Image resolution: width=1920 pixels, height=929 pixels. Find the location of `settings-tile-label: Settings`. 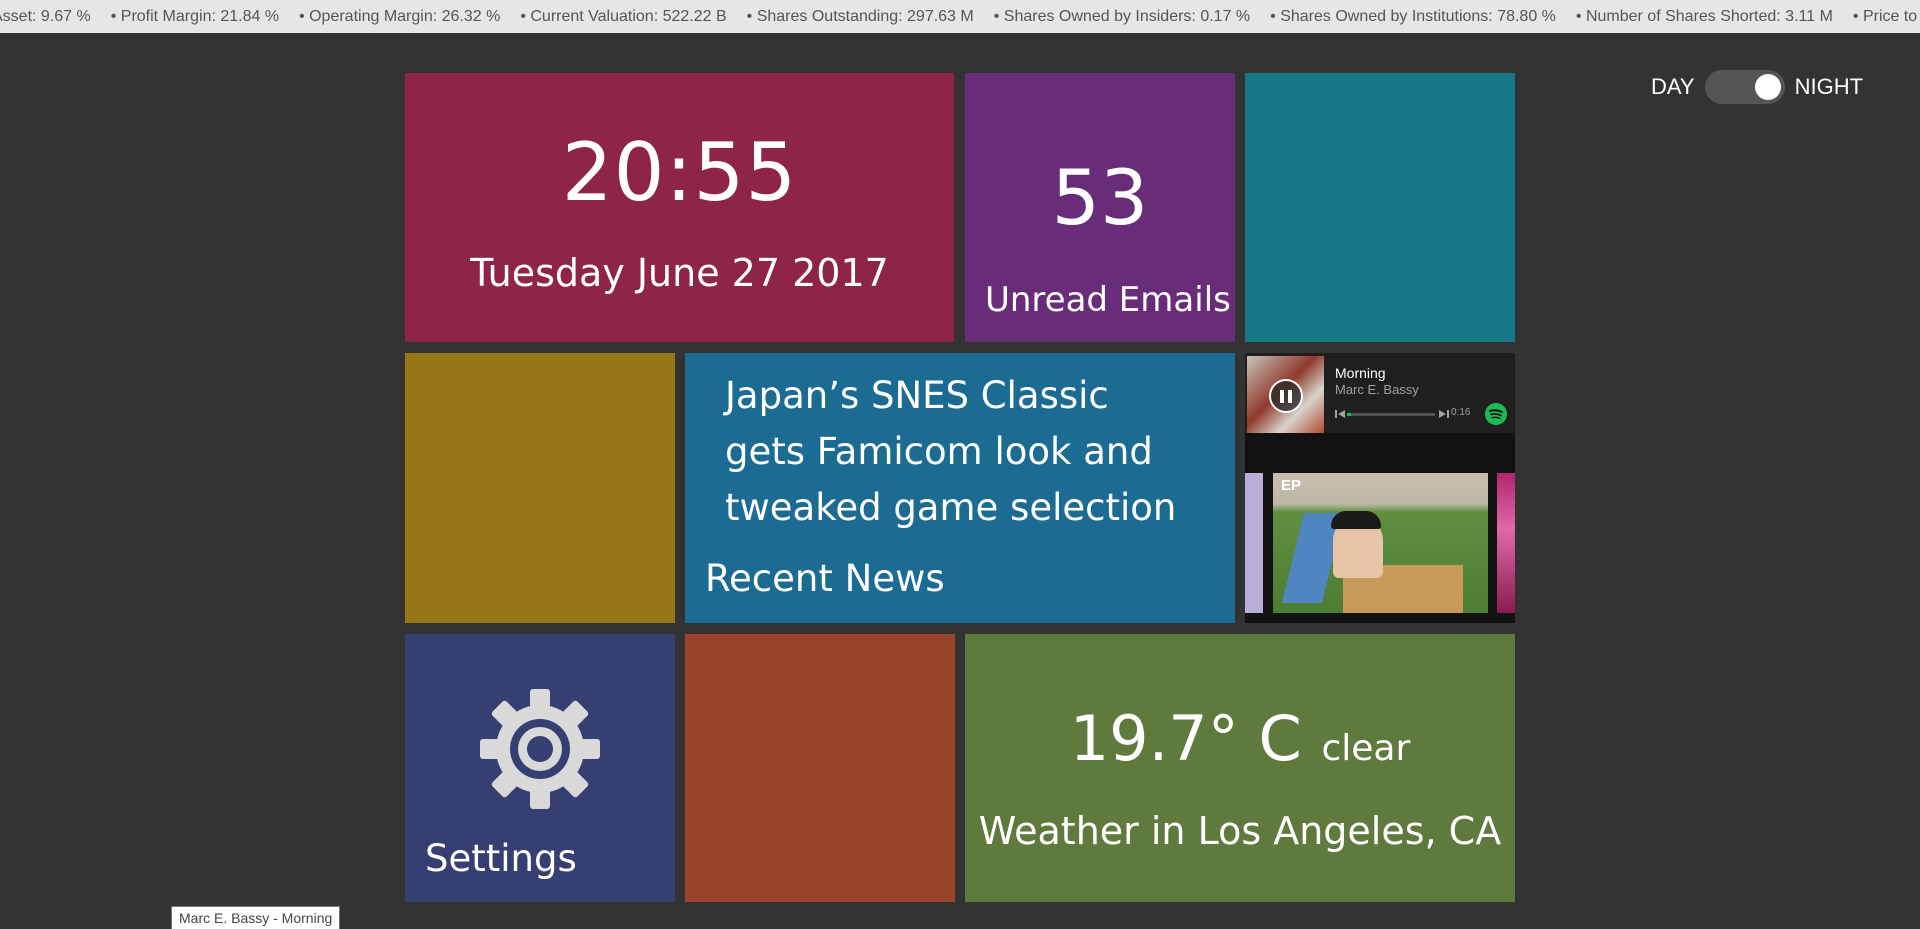

settings-tile-label: Settings is located at coordinates (501, 858).